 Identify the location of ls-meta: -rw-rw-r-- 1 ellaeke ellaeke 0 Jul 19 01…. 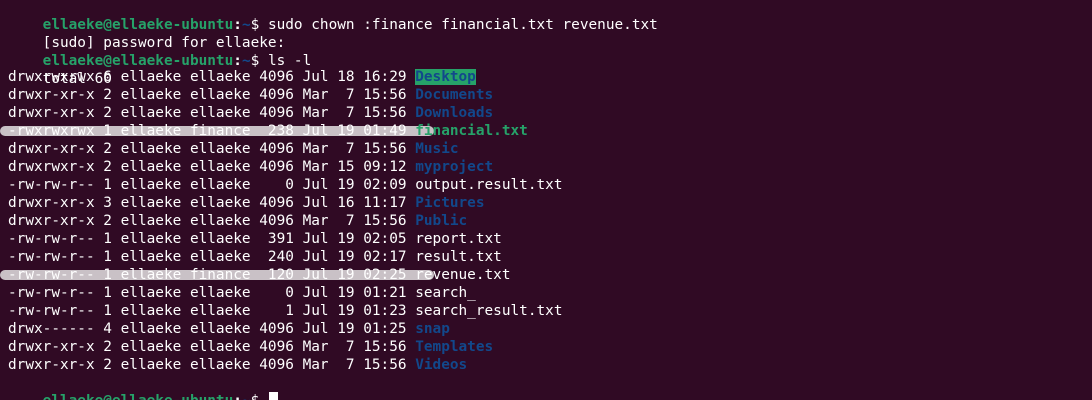
(212, 293).